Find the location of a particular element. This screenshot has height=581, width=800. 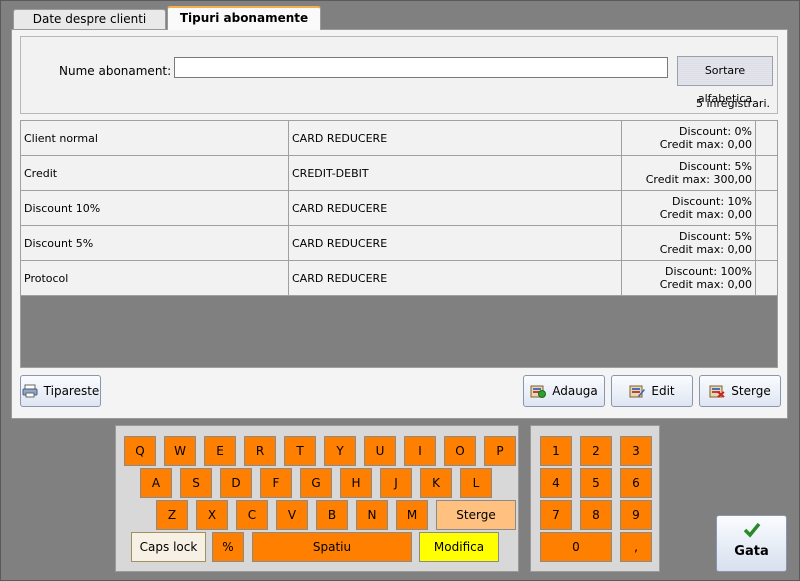

key-i: I is located at coordinates (420, 451).